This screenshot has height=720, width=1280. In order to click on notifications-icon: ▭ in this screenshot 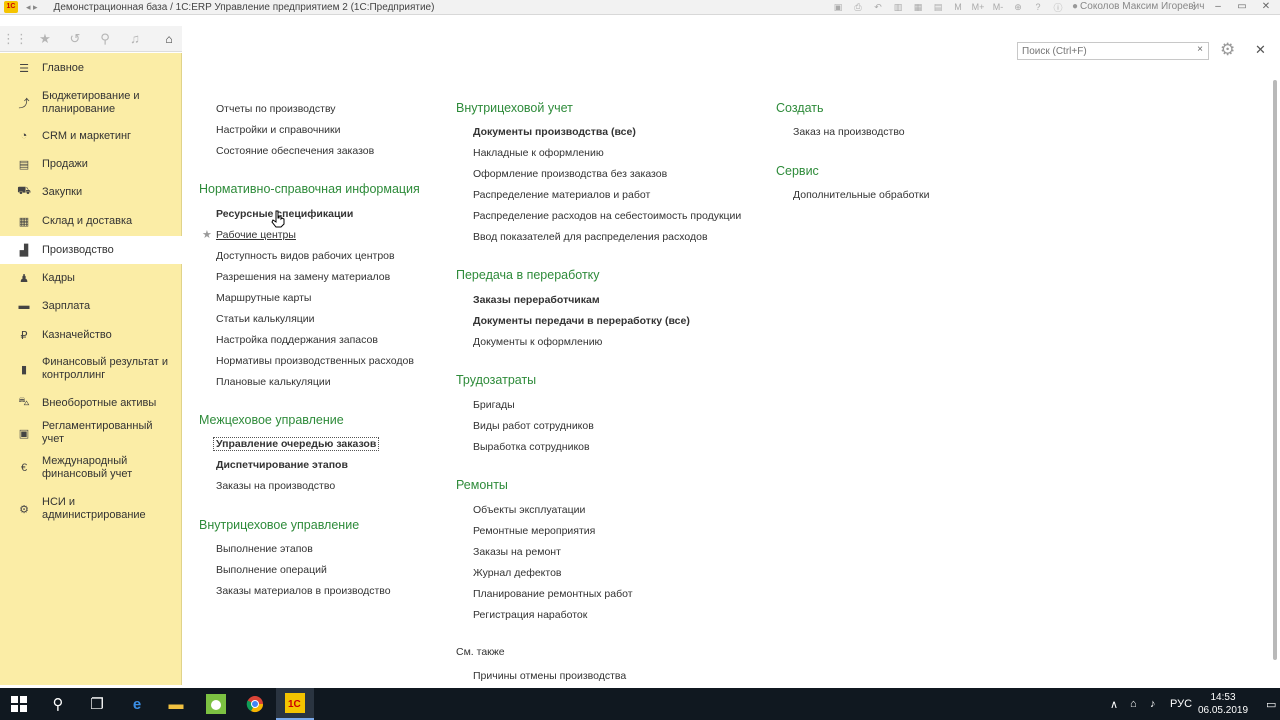, I will do `click(1271, 704)`.